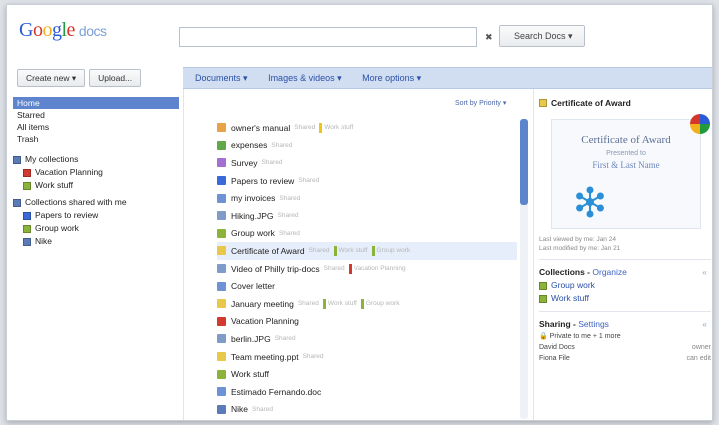 The width and height of the screenshot is (719, 425). Describe the element at coordinates (96, 172) in the screenshot. I see `sidebar-item-vacation-planning: Vacation Planning` at that location.